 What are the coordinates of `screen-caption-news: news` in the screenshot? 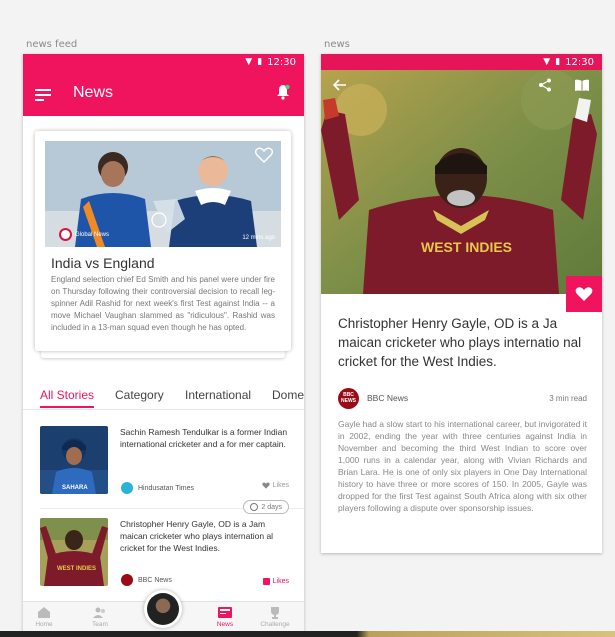 It's located at (337, 44).